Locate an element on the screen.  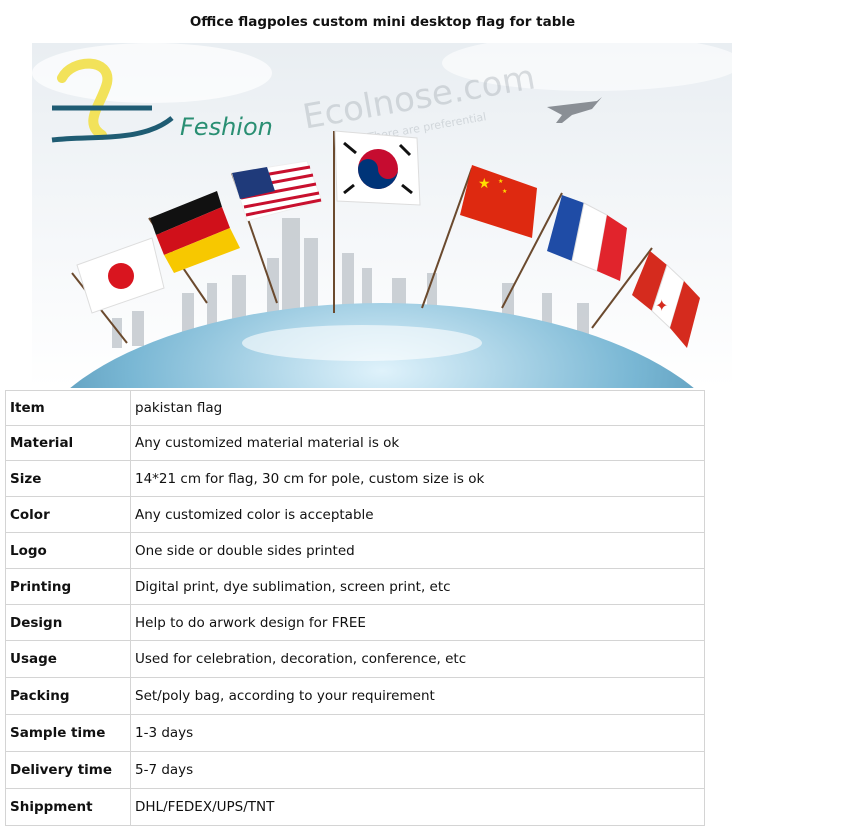
table-row: Item pakistan flag is located at coordinates (355, 408).